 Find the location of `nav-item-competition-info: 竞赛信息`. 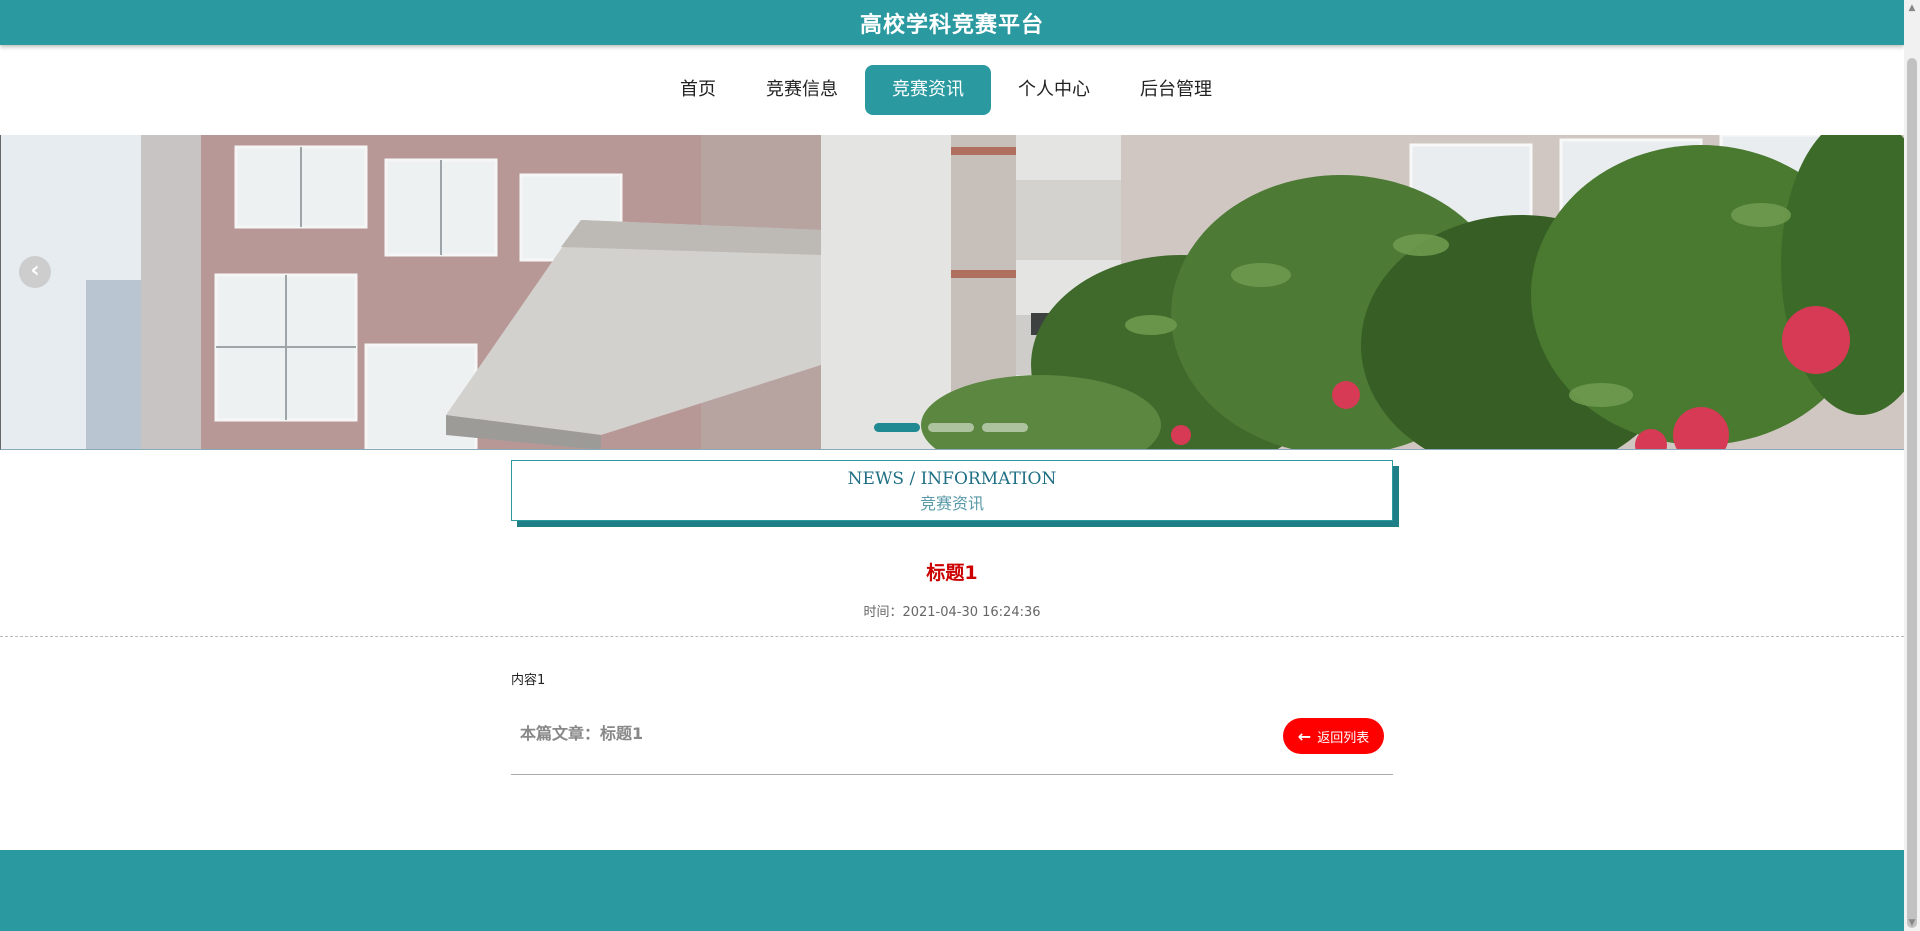

nav-item-competition-info: 竞赛信息 is located at coordinates (802, 90).